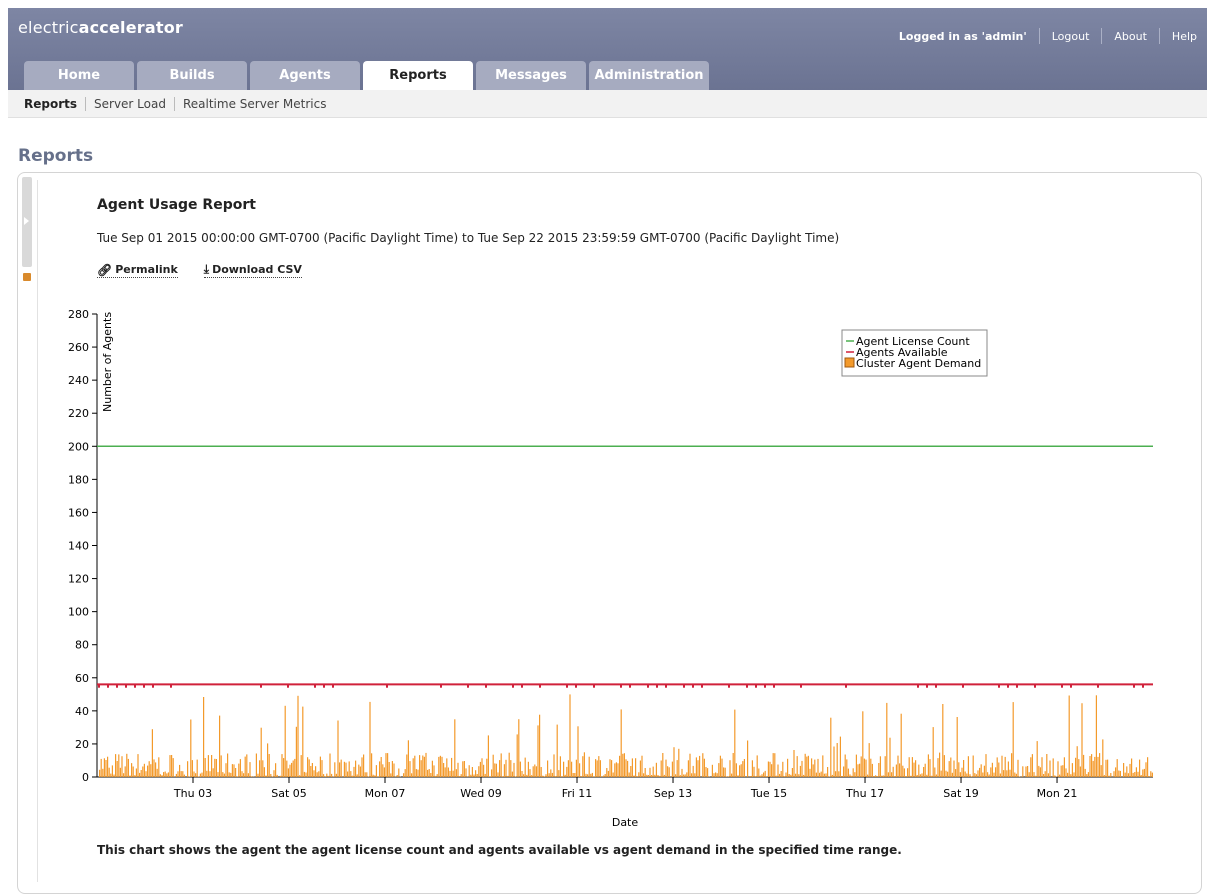  What do you see at coordinates (78, 612) in the screenshot?
I see `y-tick-label: 100` at bounding box center [78, 612].